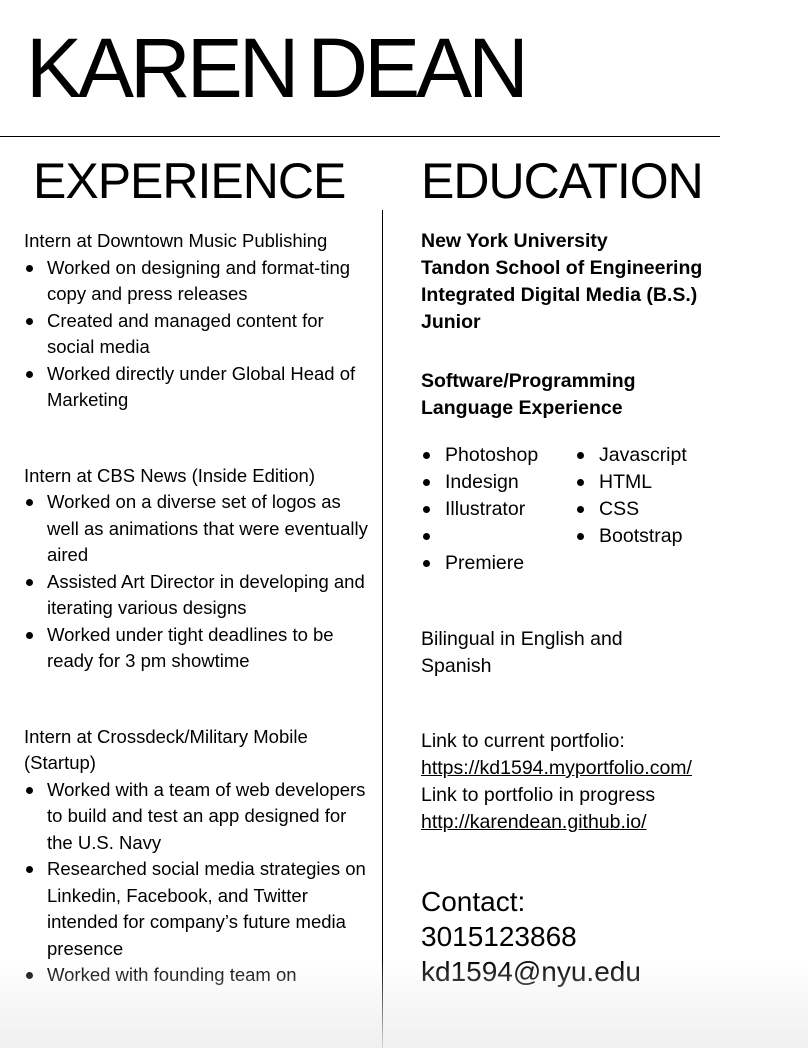 The height and width of the screenshot is (1048, 808). I want to click on skill-item: HTML, so click(675, 482).